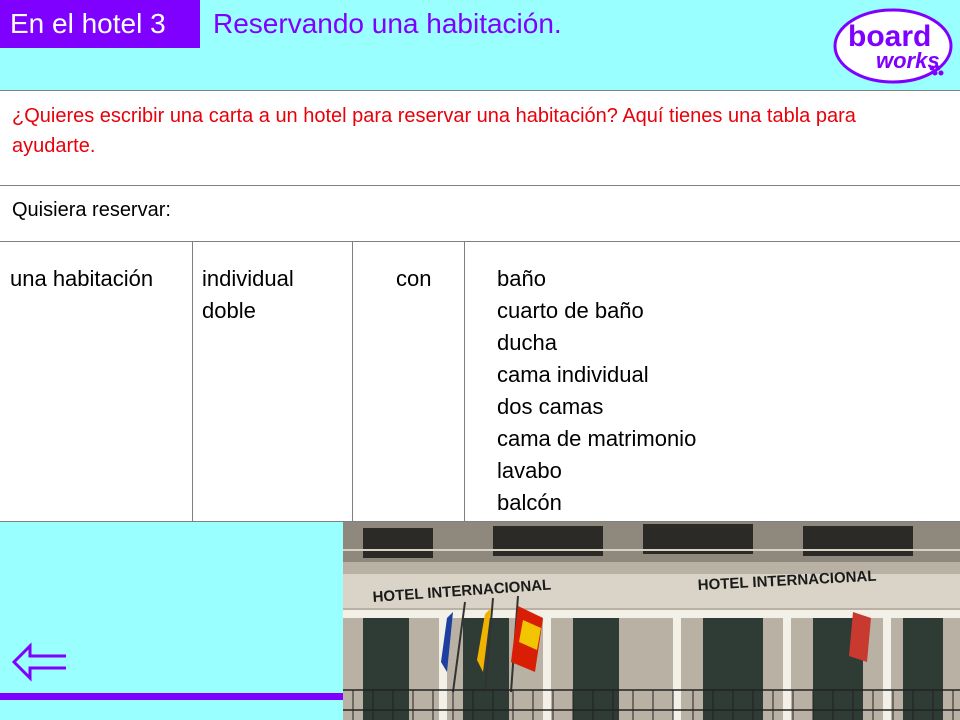  What do you see at coordinates (82, 278) in the screenshot?
I see `col-room: una habitación` at bounding box center [82, 278].